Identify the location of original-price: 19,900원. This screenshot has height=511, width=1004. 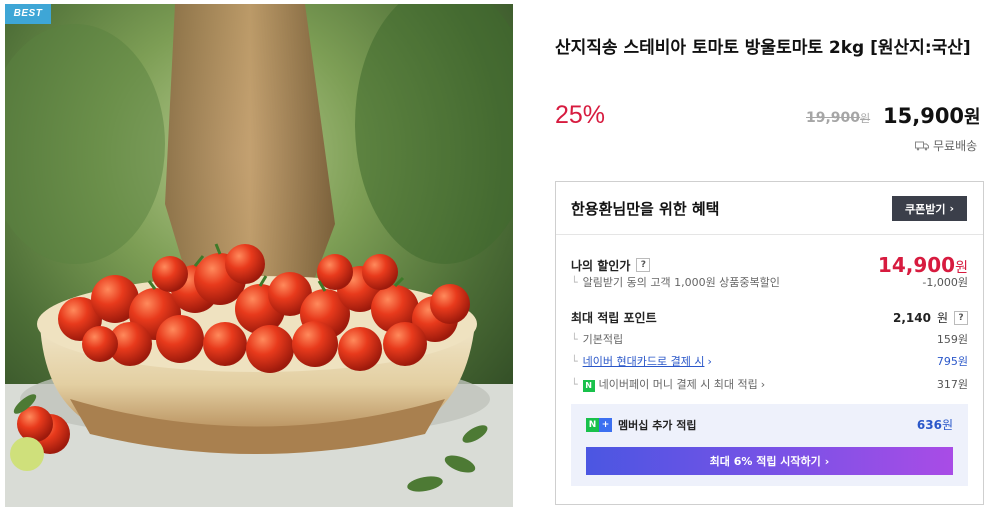
(838, 118).